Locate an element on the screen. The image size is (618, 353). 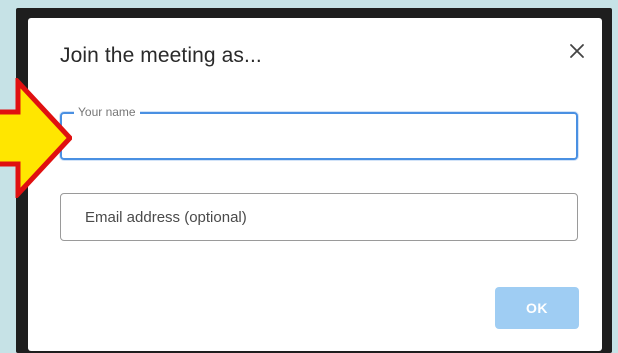
pointer-arrow-icon is located at coordinates (36, 138).